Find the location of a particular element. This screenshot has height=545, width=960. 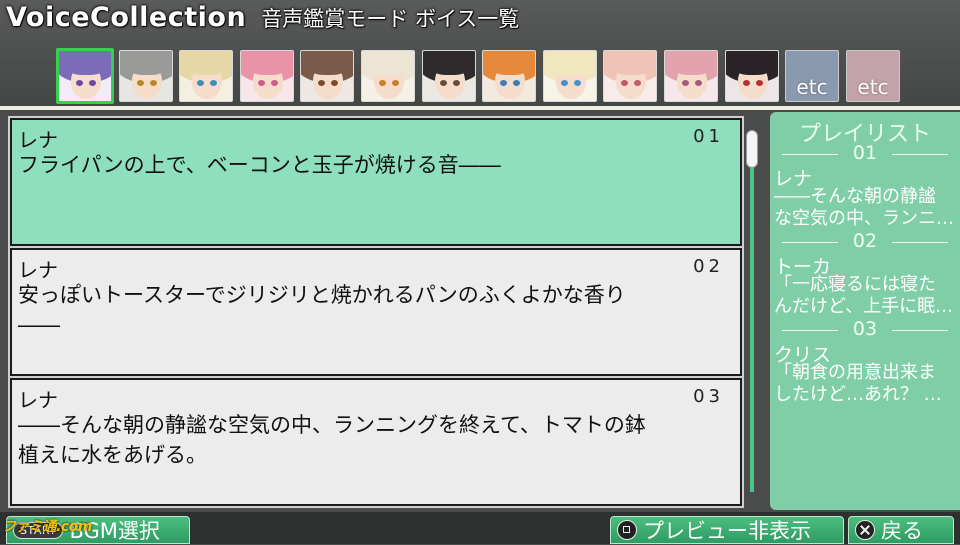

playlist-item-number: 01 is located at coordinates (865, 153).